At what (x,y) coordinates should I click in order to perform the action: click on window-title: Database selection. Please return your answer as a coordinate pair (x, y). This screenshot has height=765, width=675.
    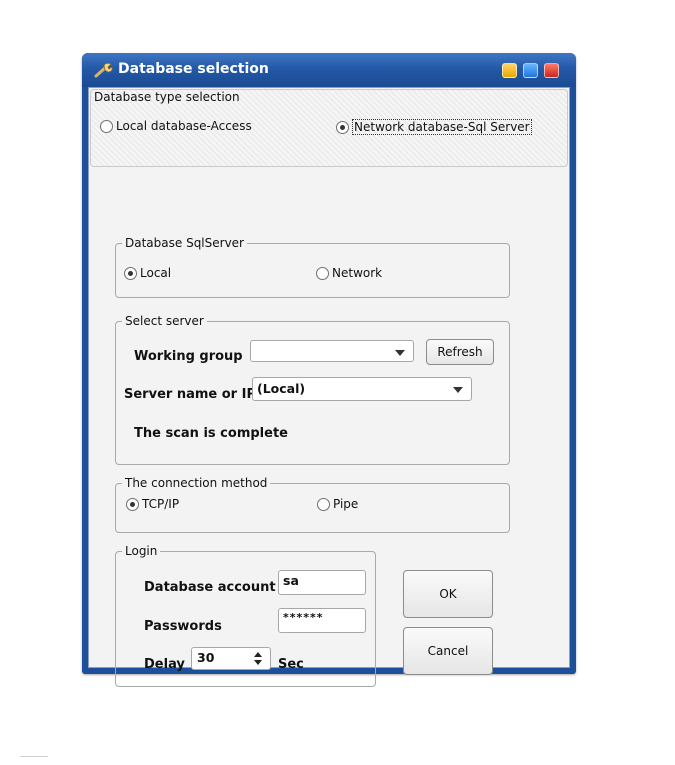
    Looking at the image, I should click on (193, 69).